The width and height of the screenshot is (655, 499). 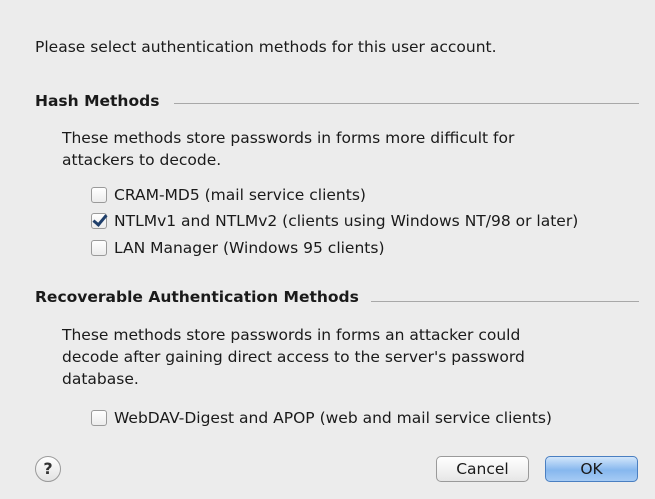 I want to click on recoverable-description-line-3: database., so click(x=100, y=379).